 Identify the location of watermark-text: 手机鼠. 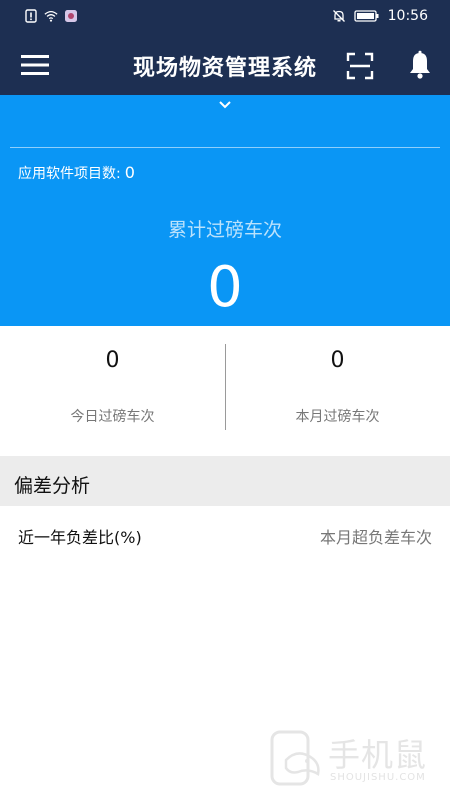
(378, 755).